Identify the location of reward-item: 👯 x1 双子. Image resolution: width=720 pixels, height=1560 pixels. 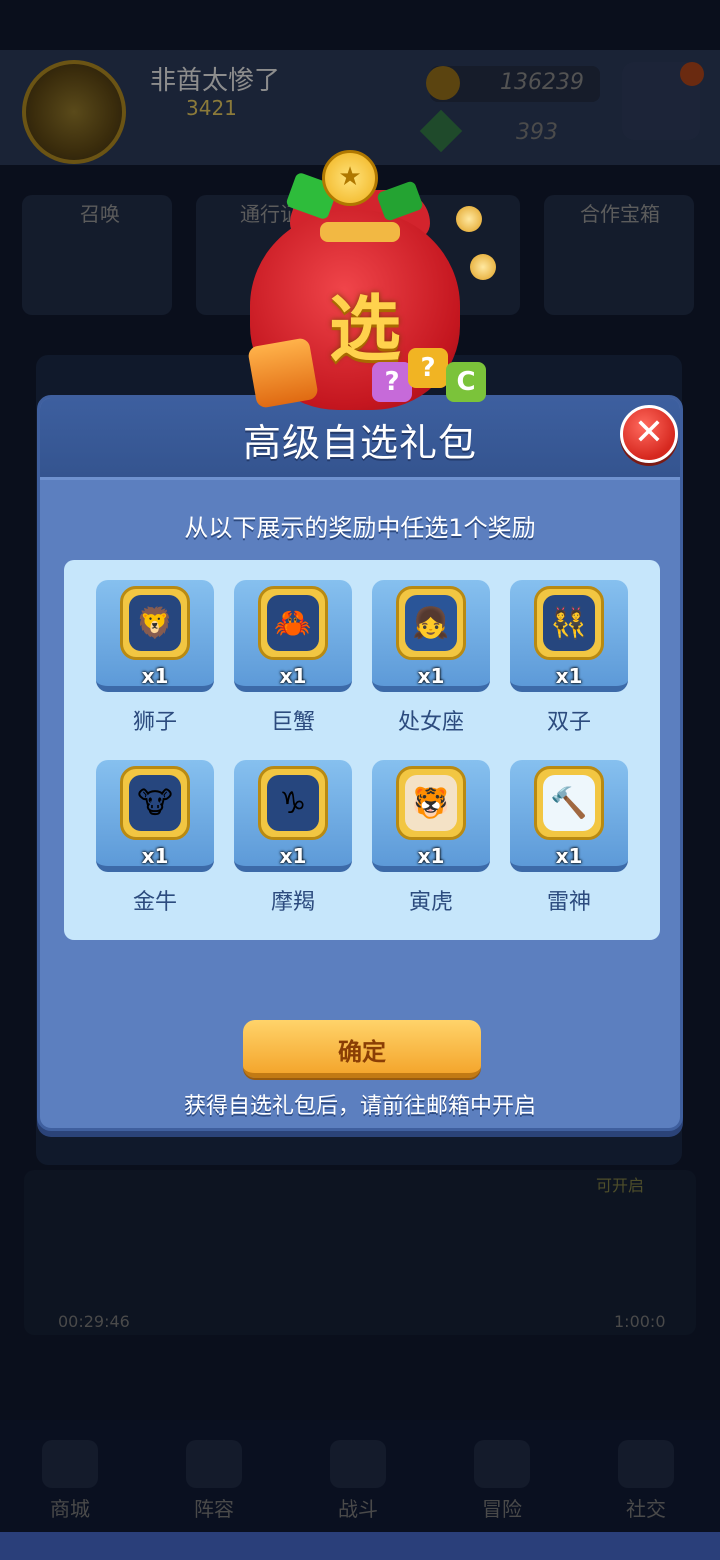
(569, 660).